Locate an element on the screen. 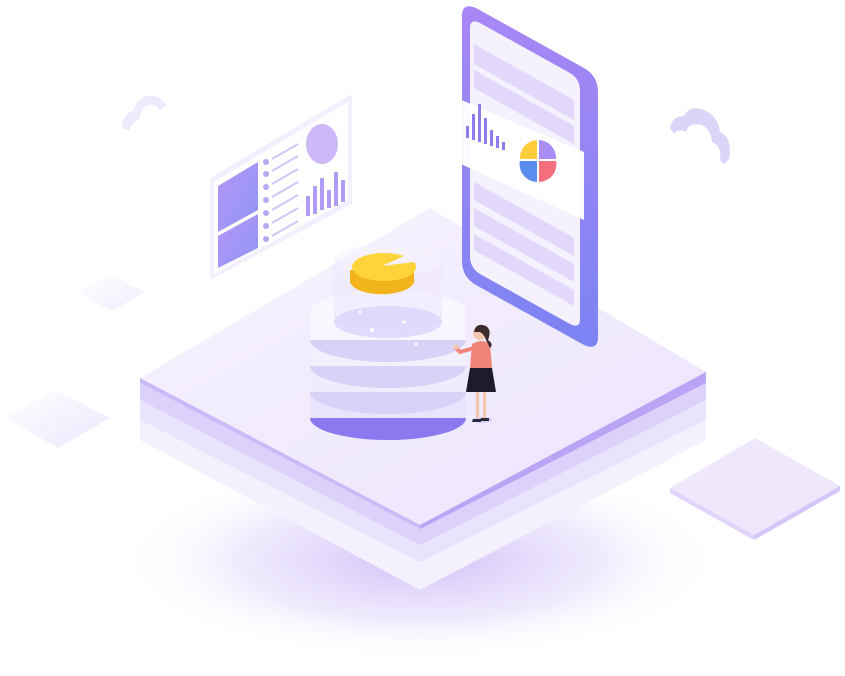  dashboard-panel-icon is located at coordinates (281, 187).